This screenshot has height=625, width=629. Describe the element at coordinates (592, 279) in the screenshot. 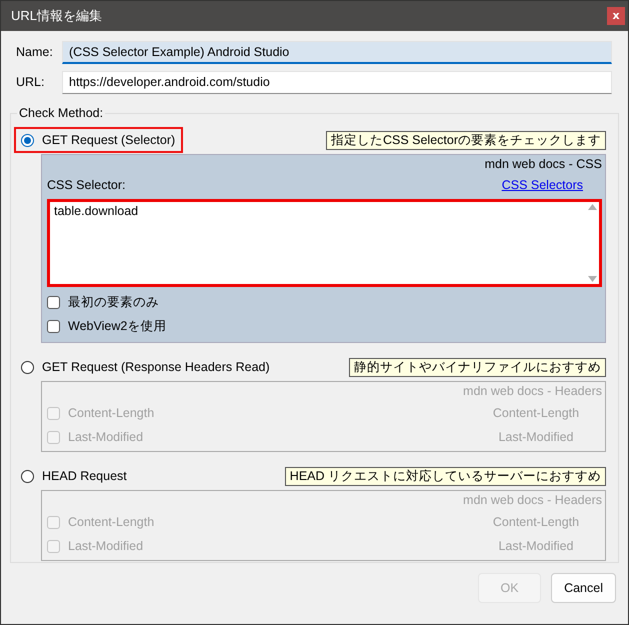

I see `scroll-down-icon` at that location.